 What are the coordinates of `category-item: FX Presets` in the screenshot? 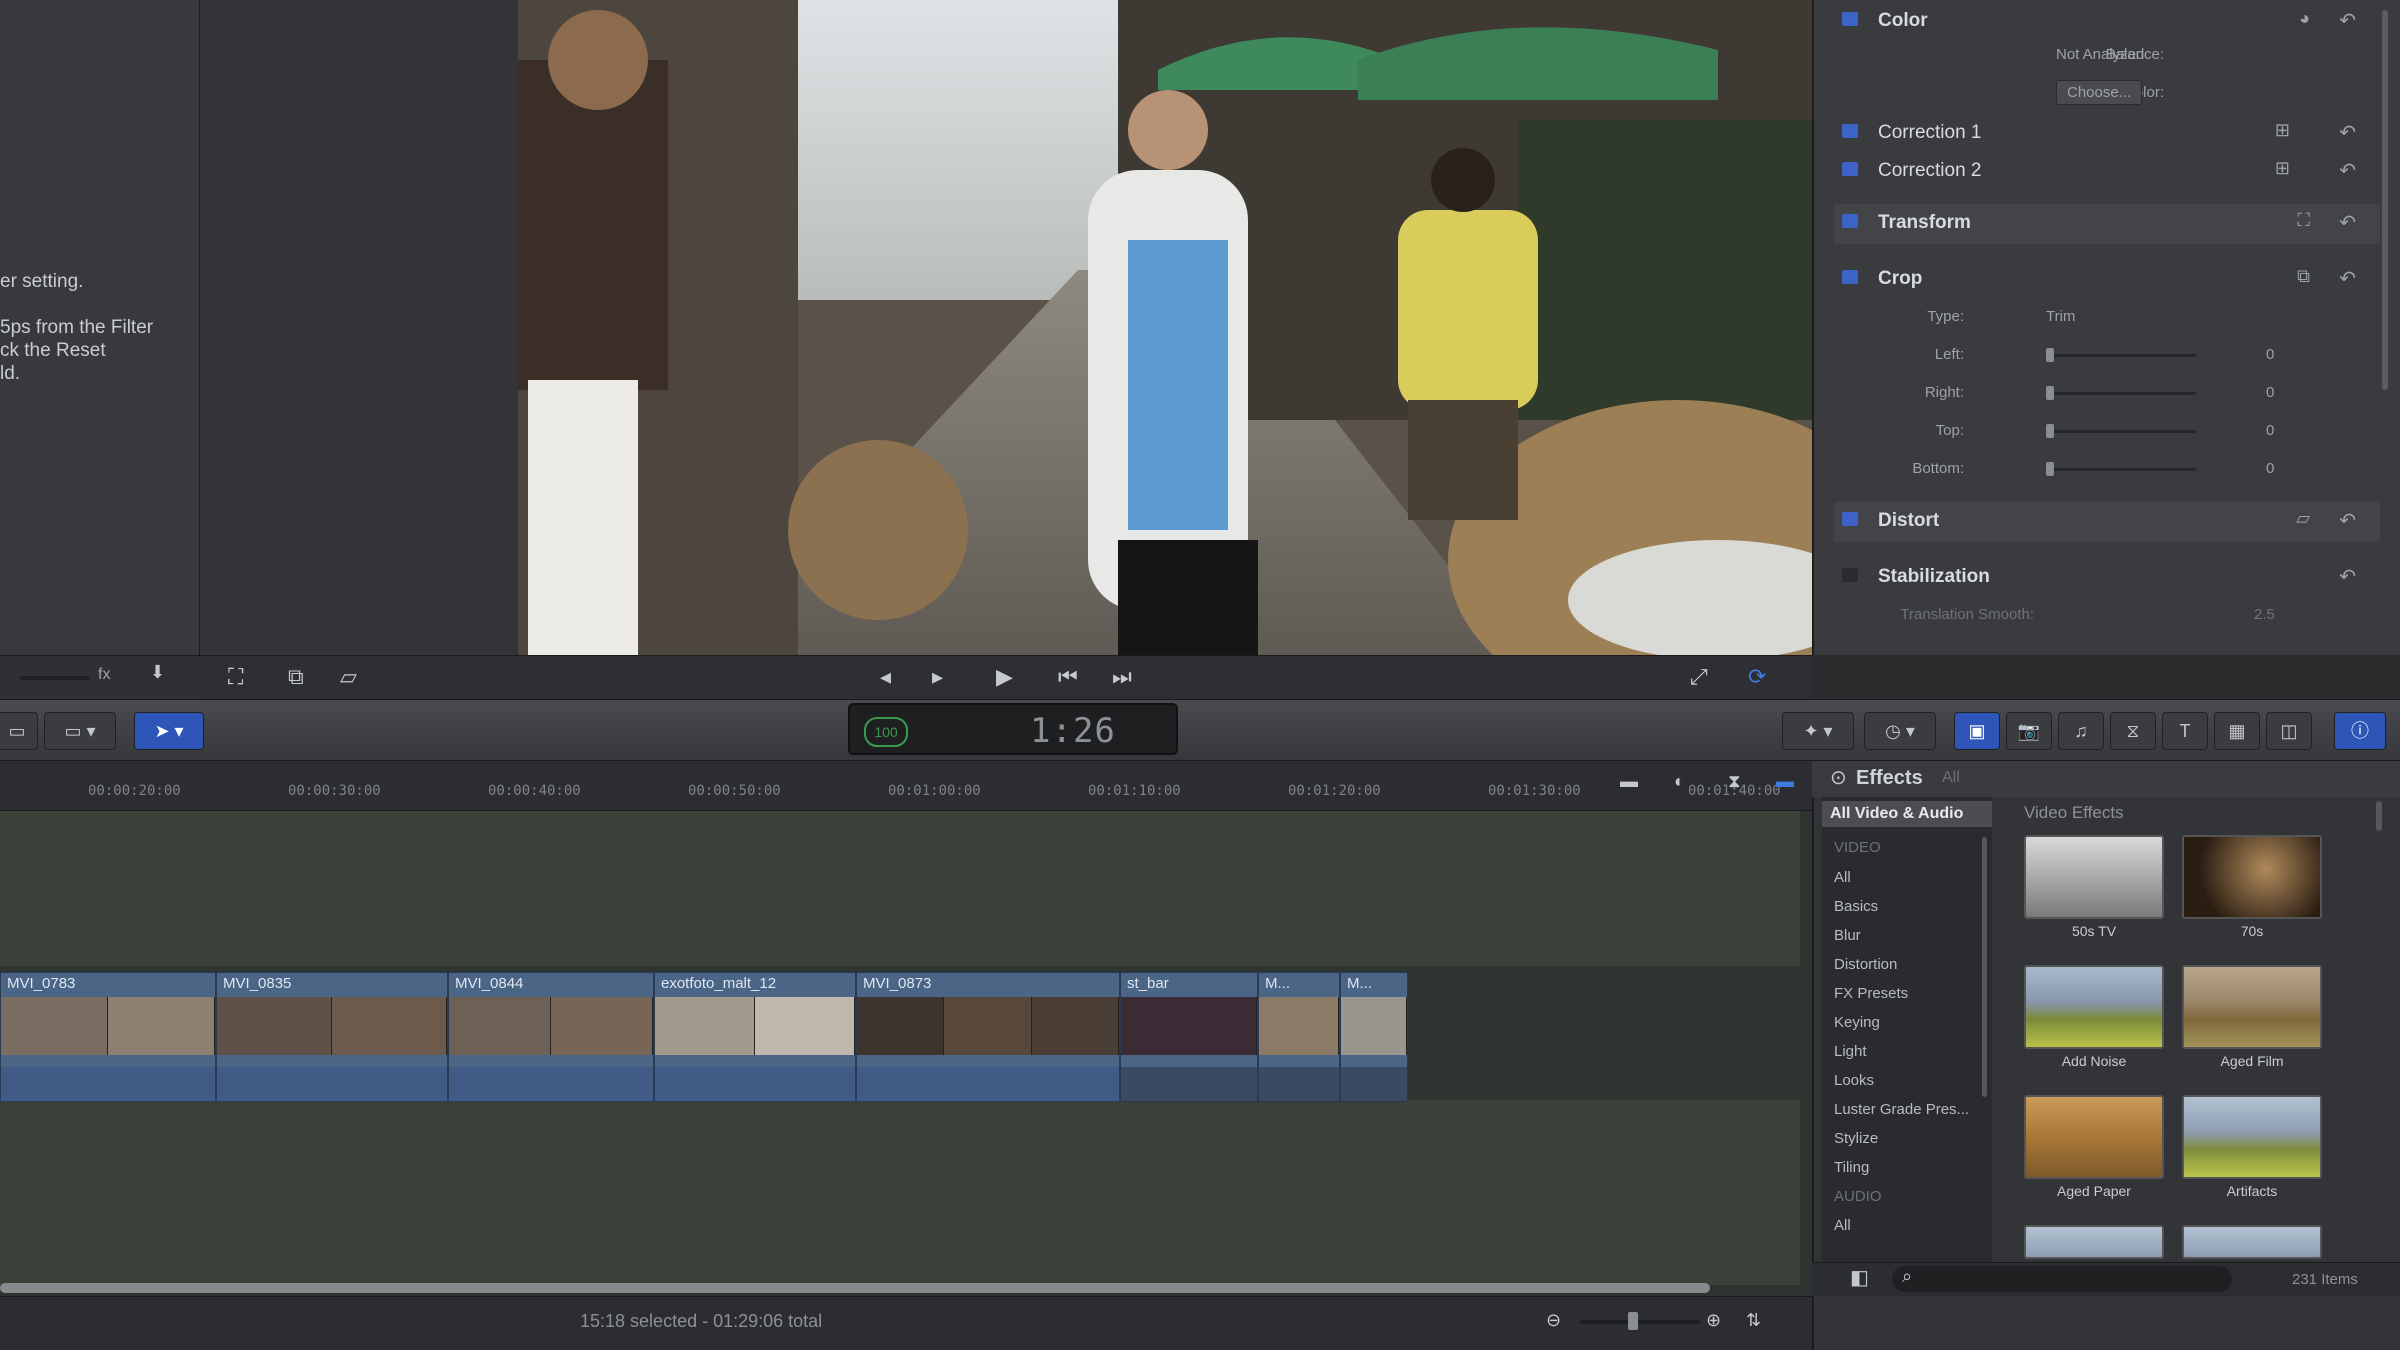 It's located at (1871, 993).